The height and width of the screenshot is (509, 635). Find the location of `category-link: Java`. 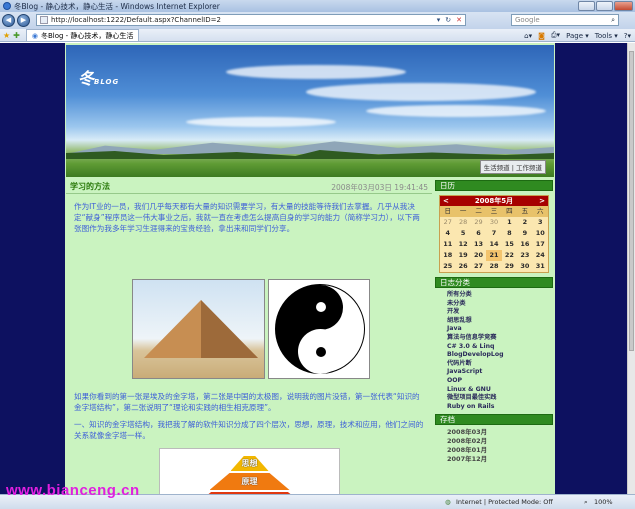

category-link: Java is located at coordinates (500, 329).